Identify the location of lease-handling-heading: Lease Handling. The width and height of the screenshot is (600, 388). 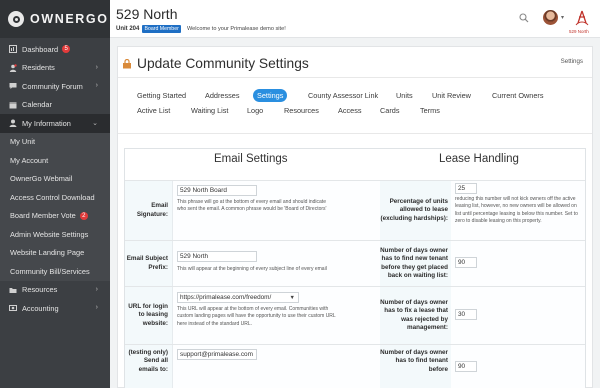
(479, 159).